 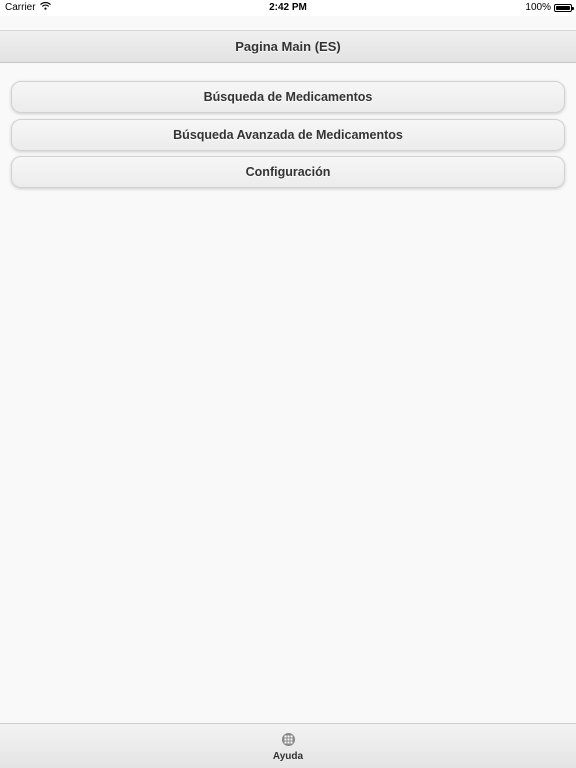 I want to click on battery-icon, so click(x=564, y=7).